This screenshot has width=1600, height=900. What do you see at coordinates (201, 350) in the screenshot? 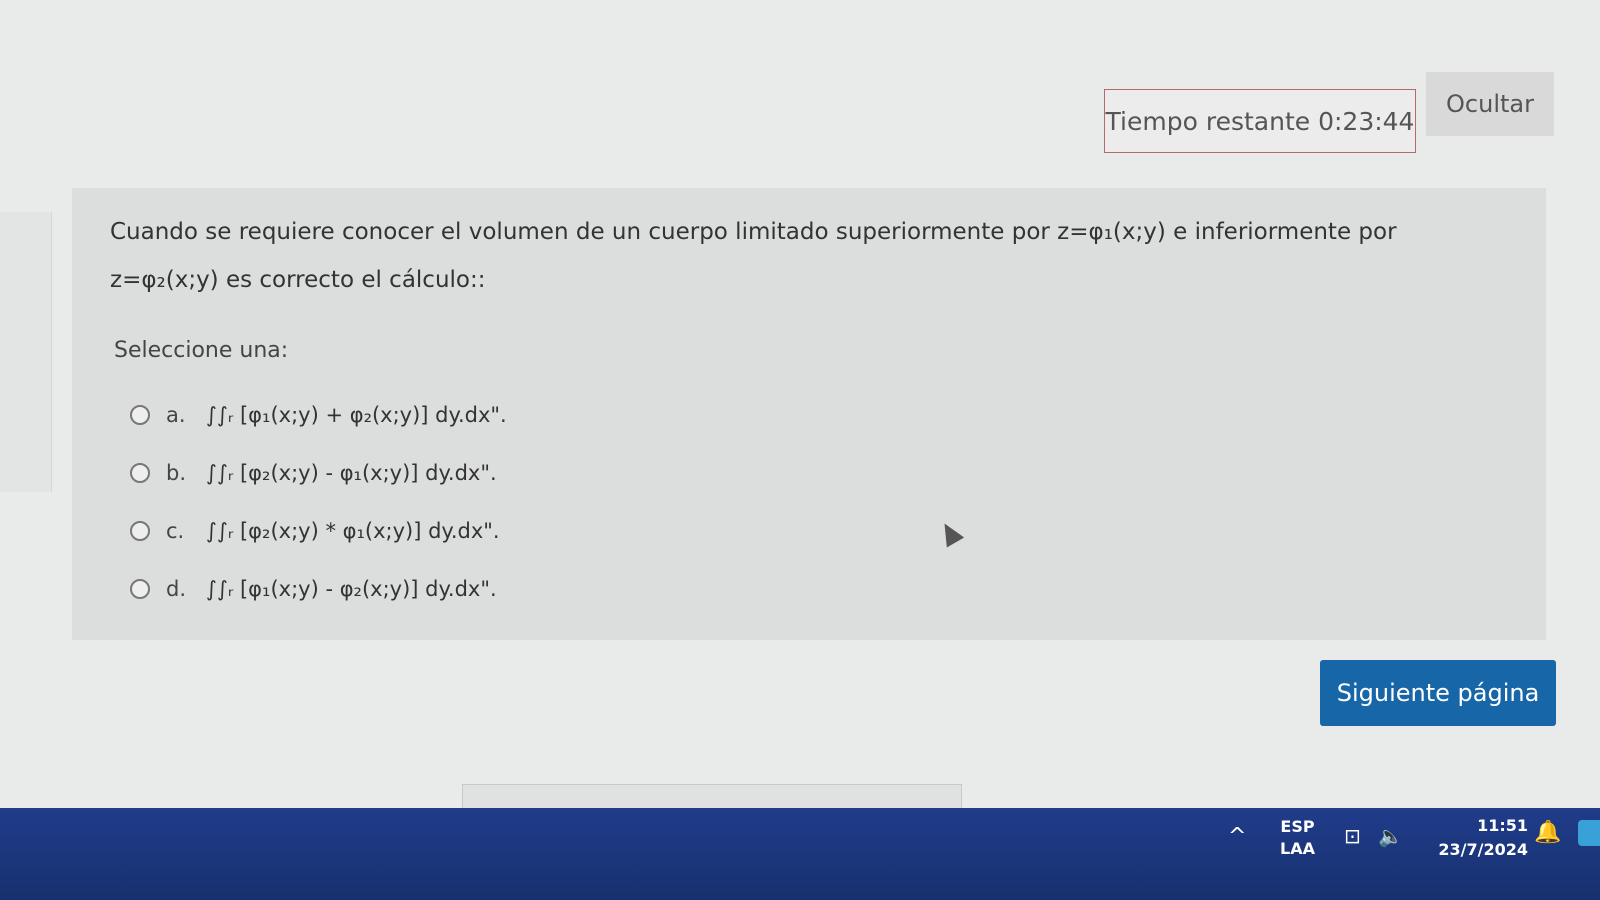
I see `answer-prompt: Seleccione una:` at bounding box center [201, 350].